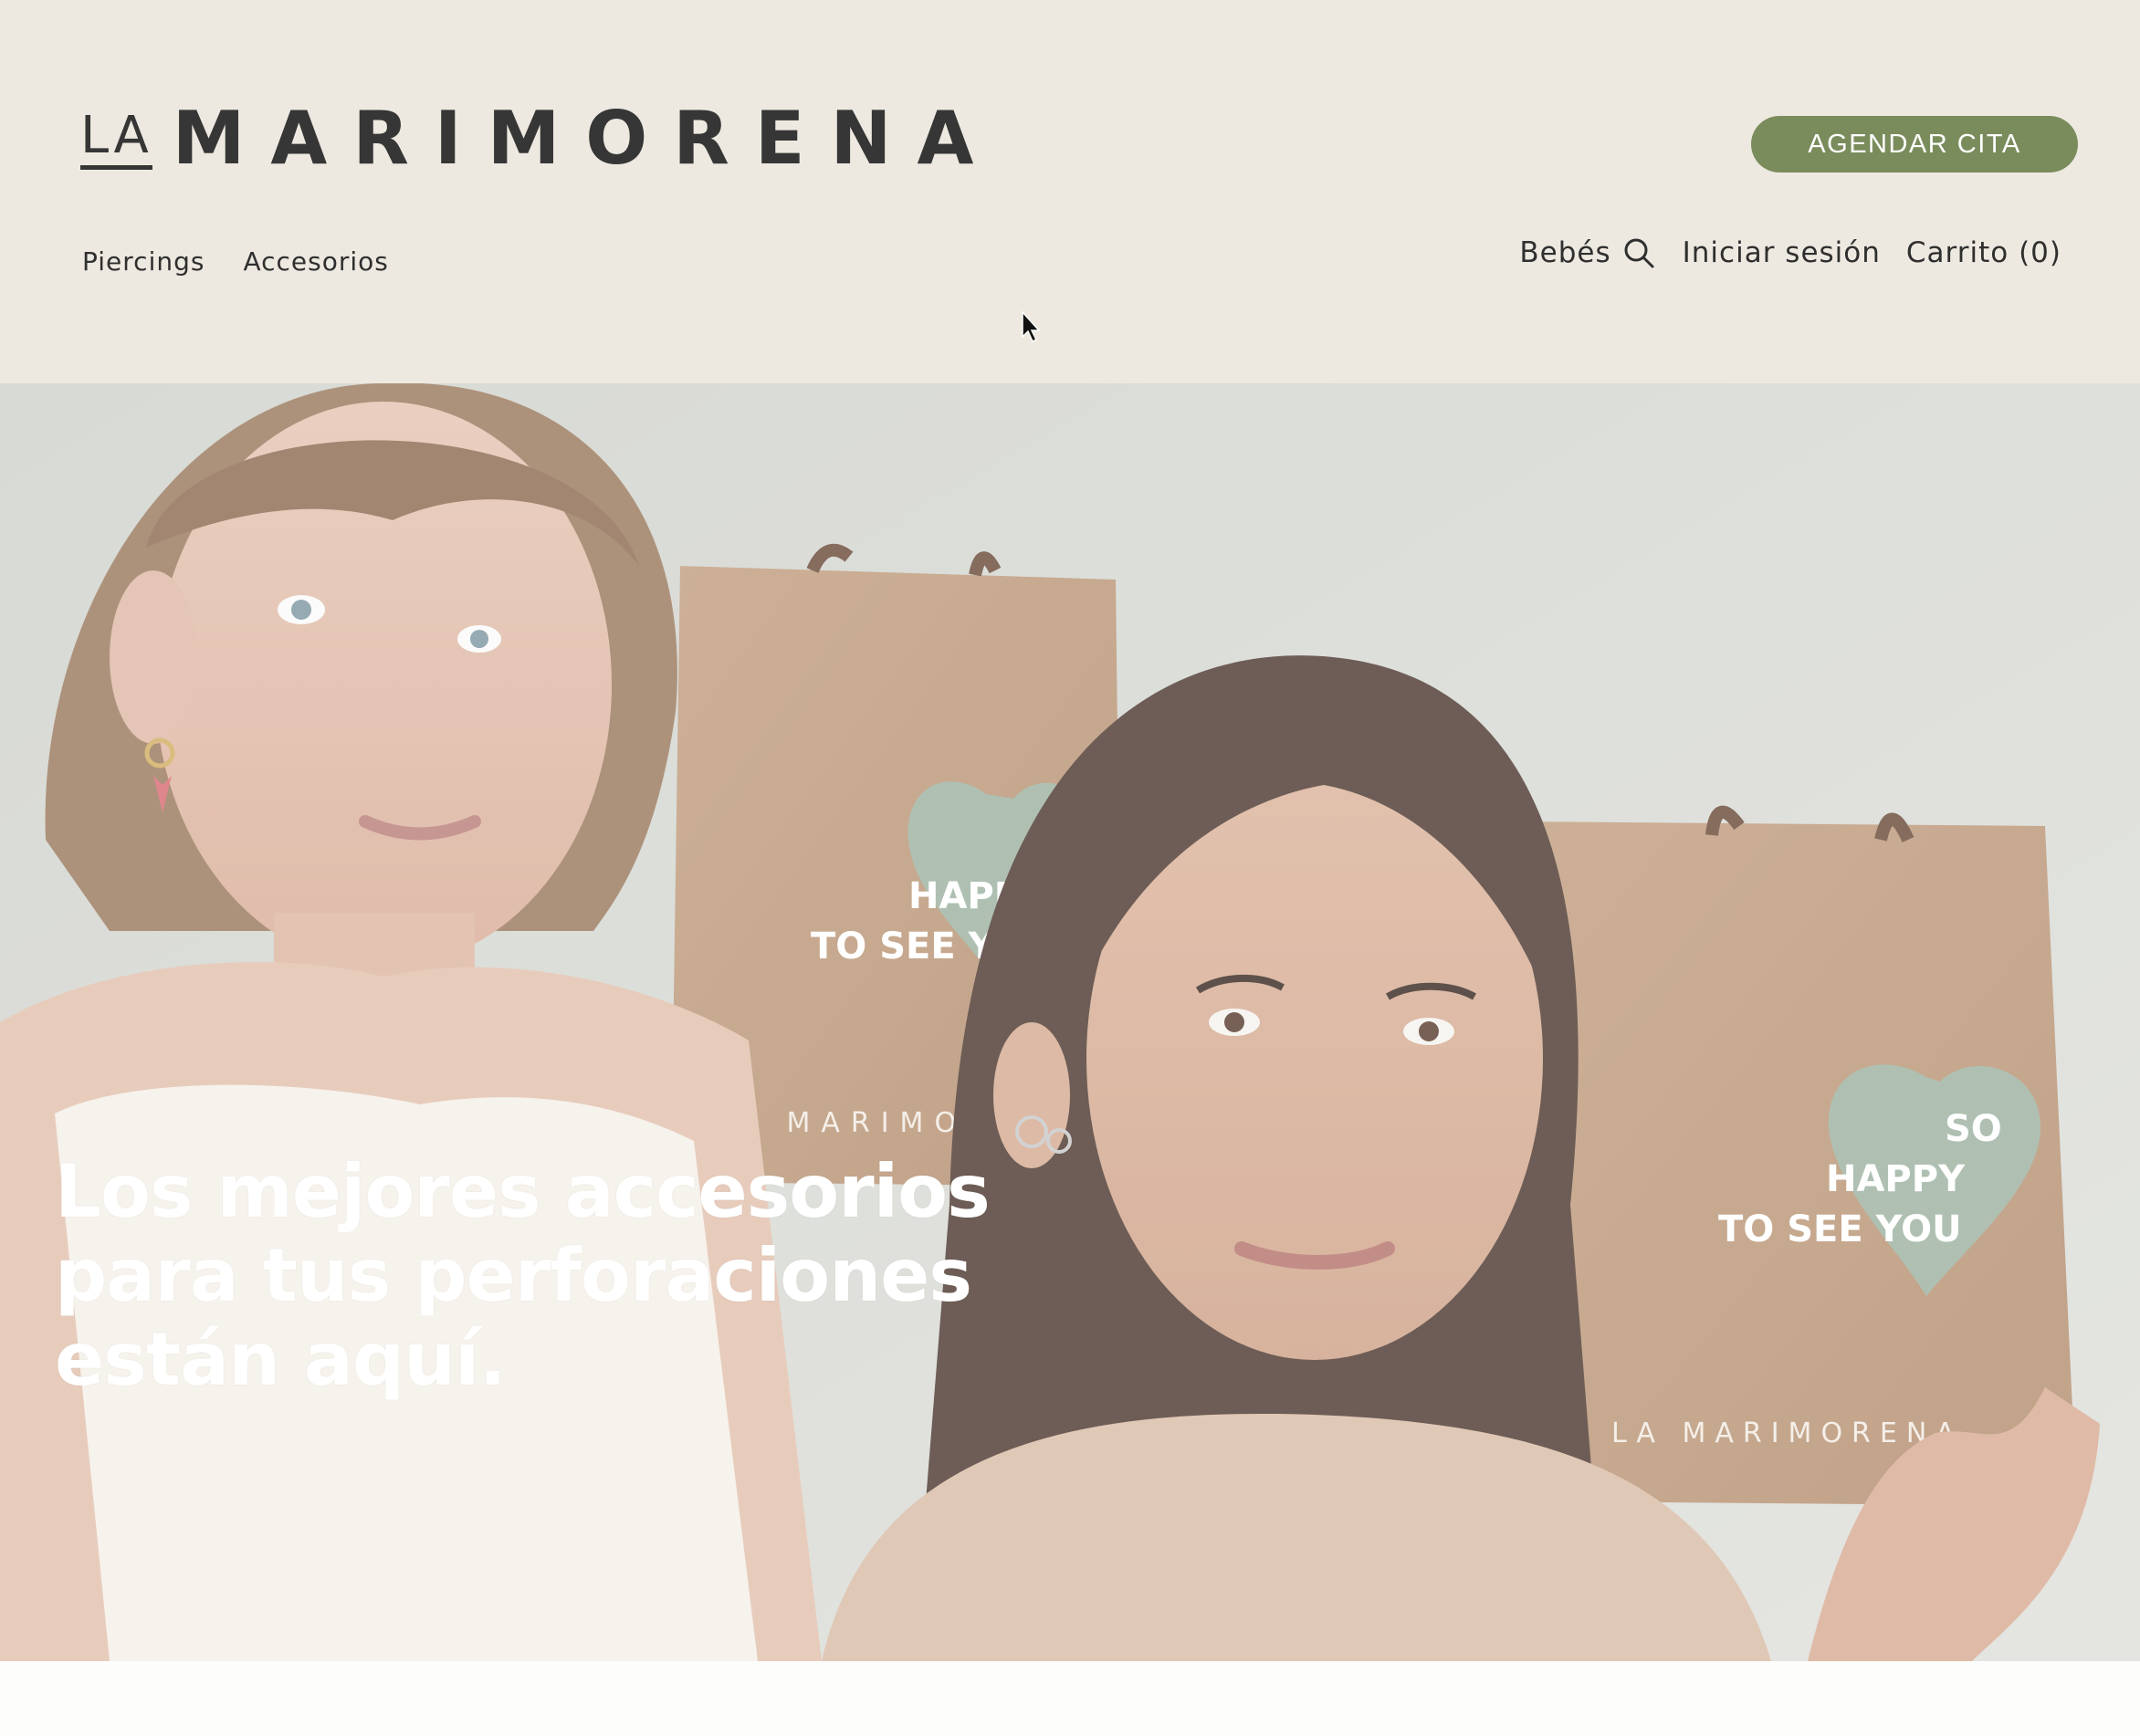 This screenshot has height=1736, width=2140. What do you see at coordinates (144, 261) in the screenshot?
I see `nav-item-piercings: Piercings` at bounding box center [144, 261].